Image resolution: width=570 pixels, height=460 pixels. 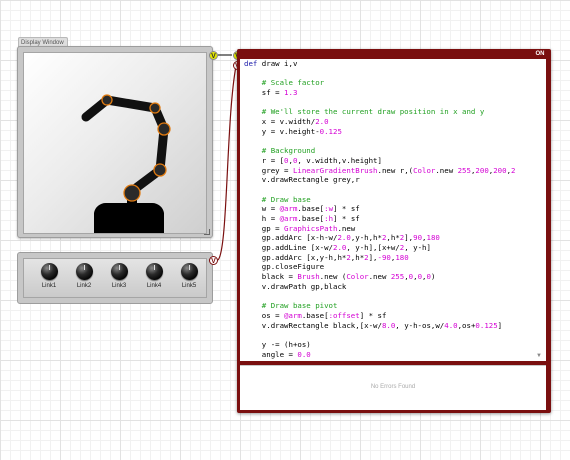 I want to click on display-window, so click(x=115, y=142).